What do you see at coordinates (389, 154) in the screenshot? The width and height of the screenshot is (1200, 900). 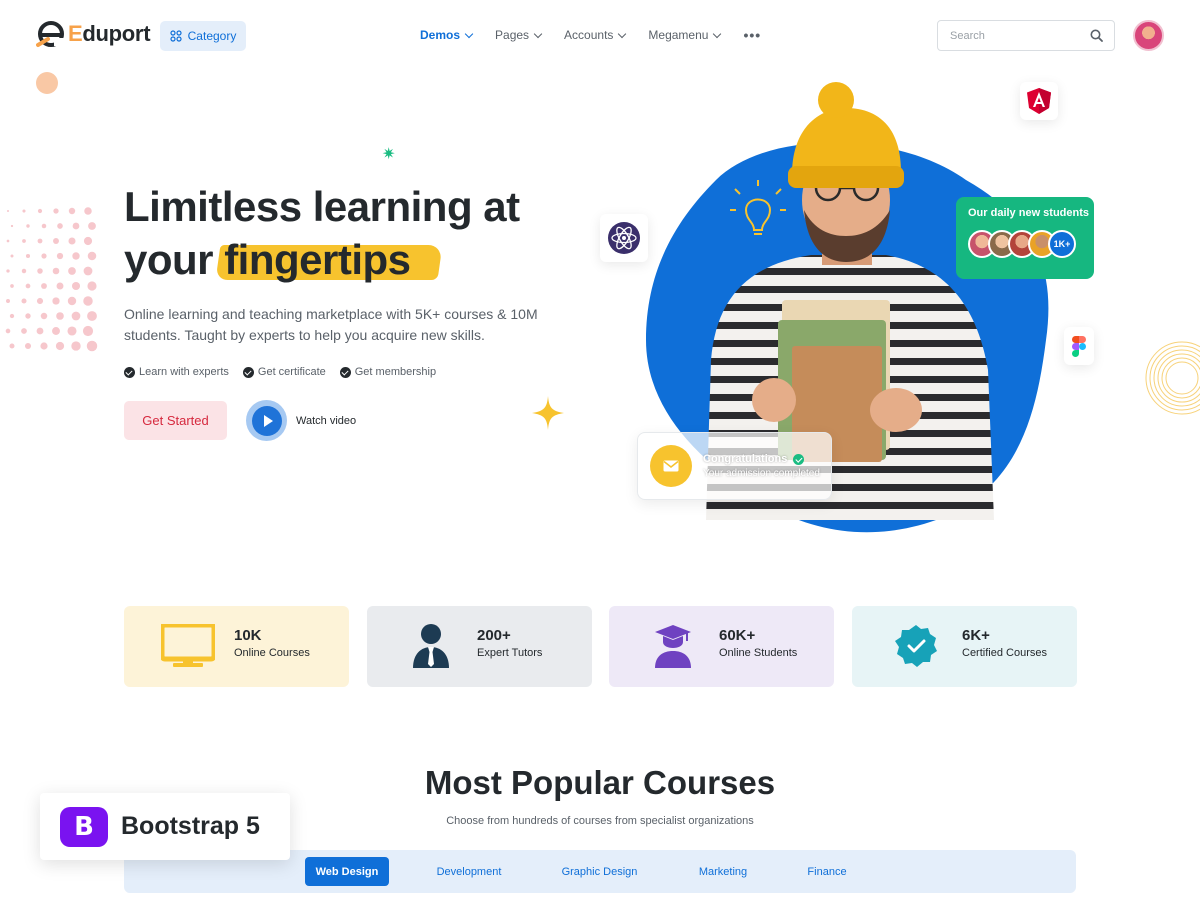 I see `green-star-icon: ✷` at bounding box center [389, 154].